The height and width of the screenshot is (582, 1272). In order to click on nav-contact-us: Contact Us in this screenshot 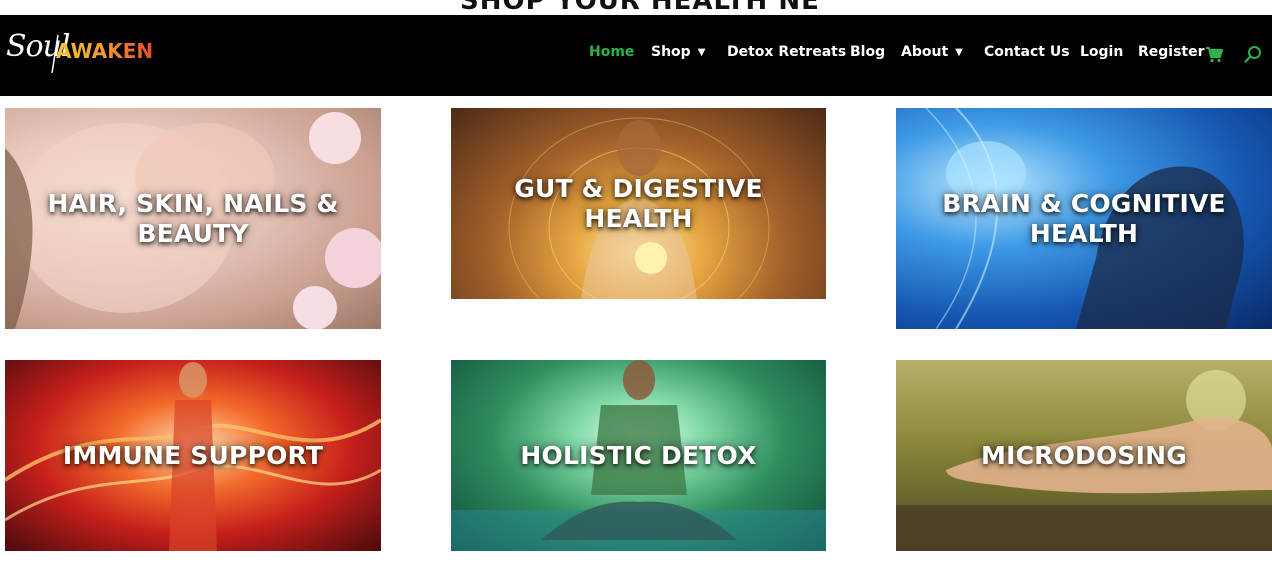, I will do `click(1027, 52)`.